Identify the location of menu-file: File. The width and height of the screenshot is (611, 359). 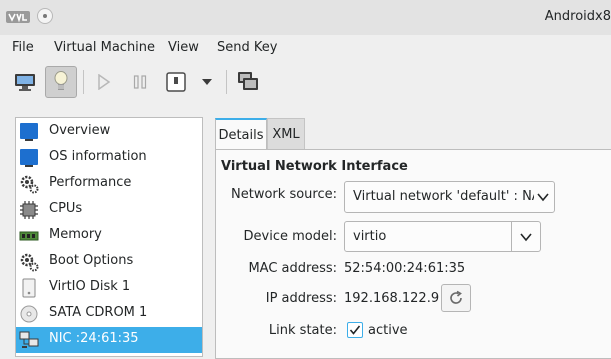
(23, 47).